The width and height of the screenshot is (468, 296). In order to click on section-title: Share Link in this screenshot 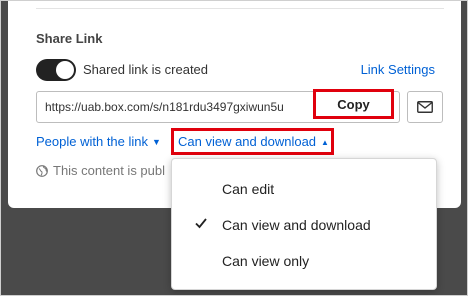, I will do `click(69, 38)`.